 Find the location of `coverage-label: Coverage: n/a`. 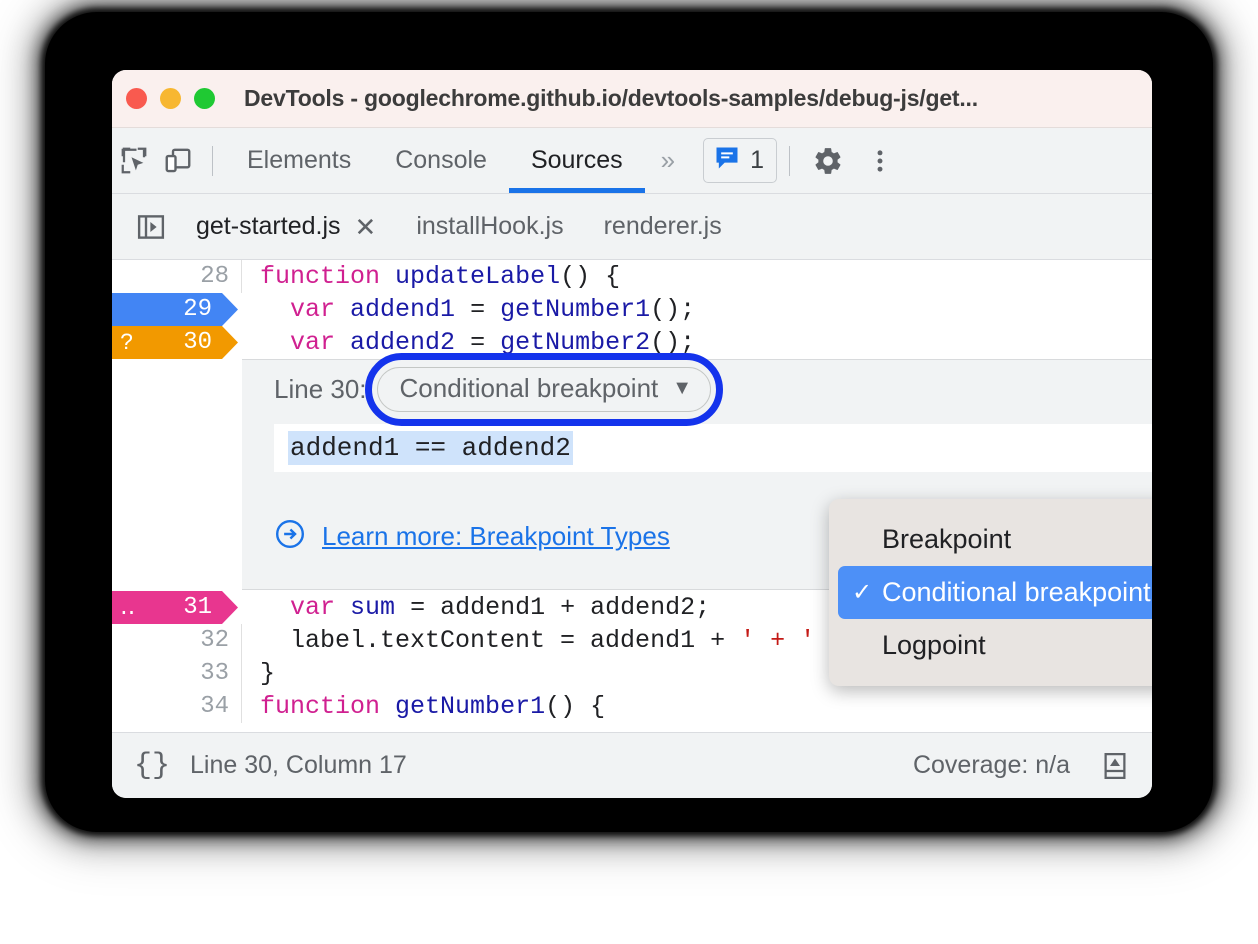

coverage-label: Coverage: n/a is located at coordinates (991, 765).